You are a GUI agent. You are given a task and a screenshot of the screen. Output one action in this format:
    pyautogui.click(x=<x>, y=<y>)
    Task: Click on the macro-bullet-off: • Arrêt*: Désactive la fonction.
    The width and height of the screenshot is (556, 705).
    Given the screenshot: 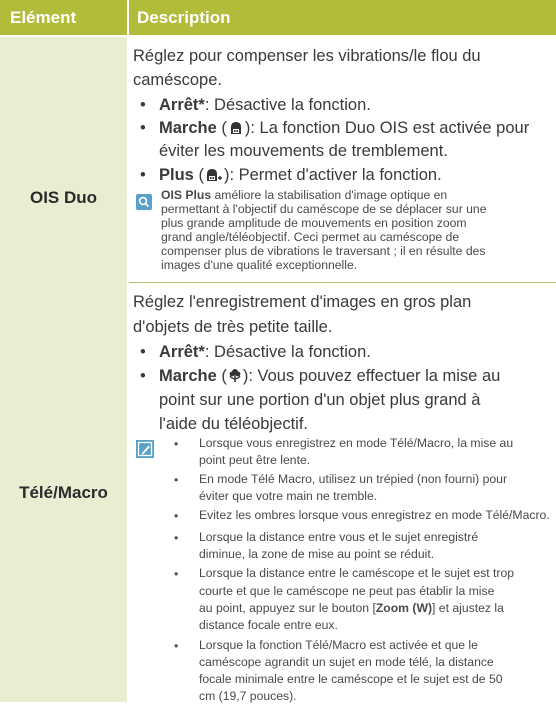 What is the action you would take?
    pyautogui.click(x=255, y=352)
    